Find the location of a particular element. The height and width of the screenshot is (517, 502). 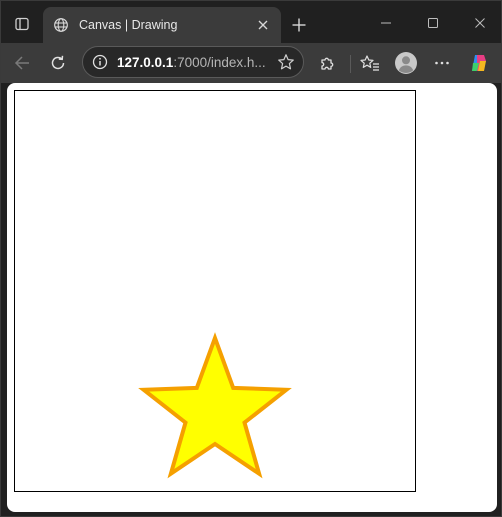

extensions-button is located at coordinates (328, 63).